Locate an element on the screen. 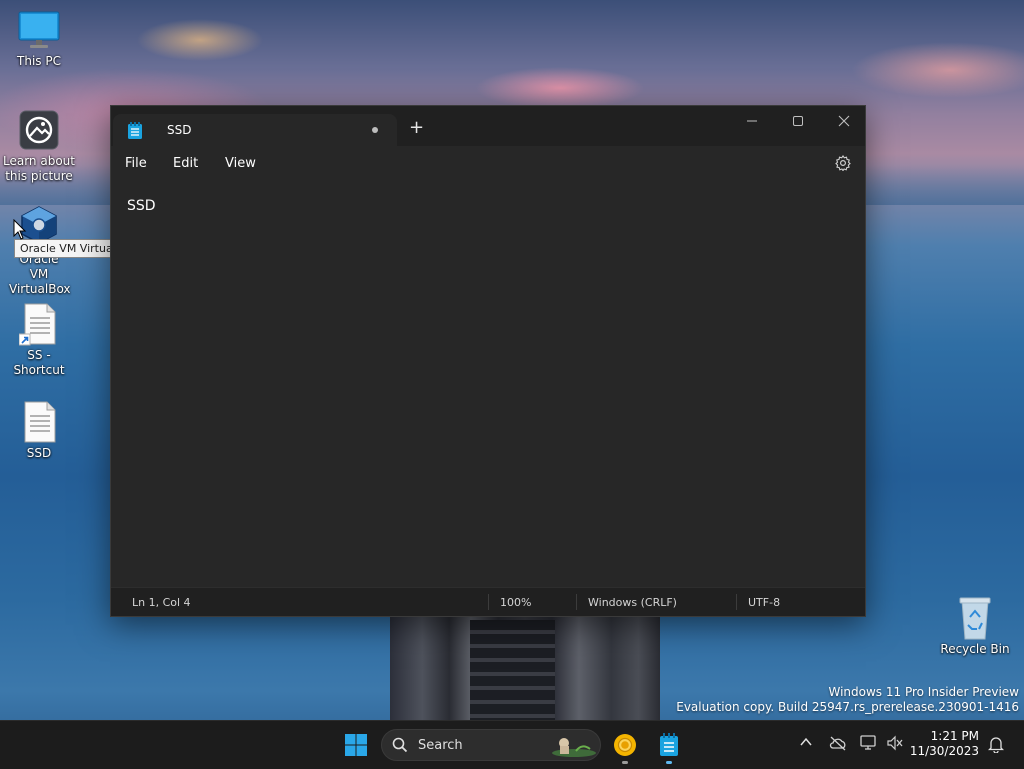 The height and width of the screenshot is (769, 1024). chrome-canary-icon is located at coordinates (625, 745).